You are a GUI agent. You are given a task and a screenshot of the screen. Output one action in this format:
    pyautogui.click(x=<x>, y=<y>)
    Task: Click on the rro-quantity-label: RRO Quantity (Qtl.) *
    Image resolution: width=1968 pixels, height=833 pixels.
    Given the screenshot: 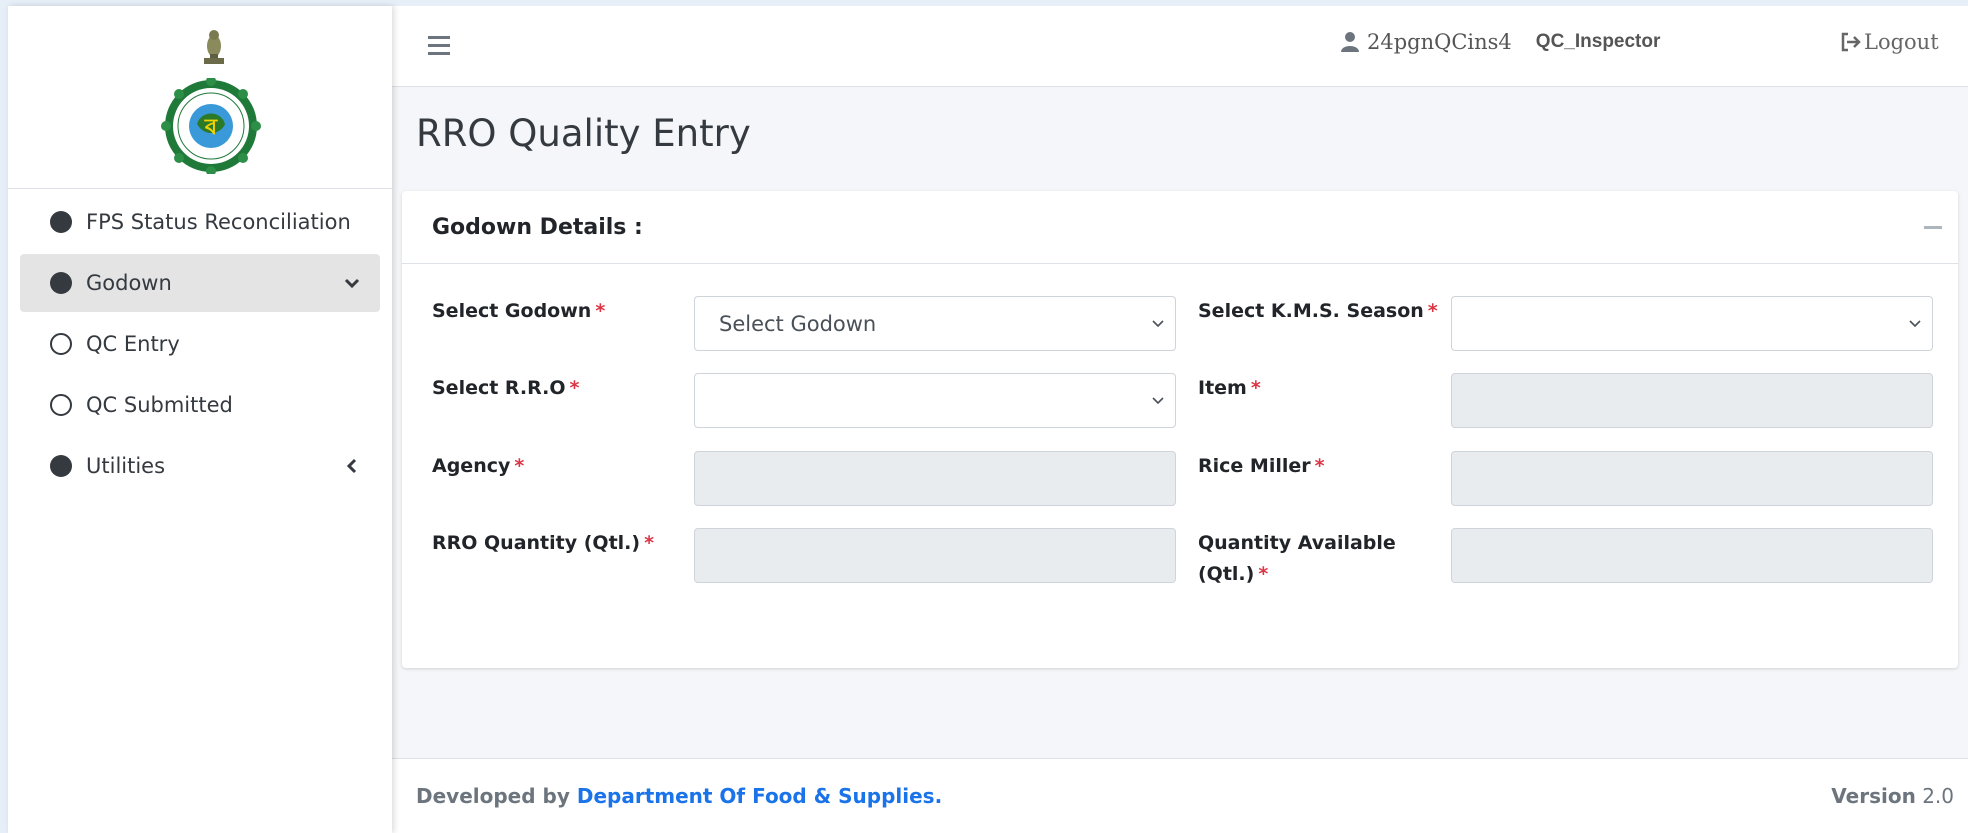 What is the action you would take?
    pyautogui.click(x=543, y=543)
    